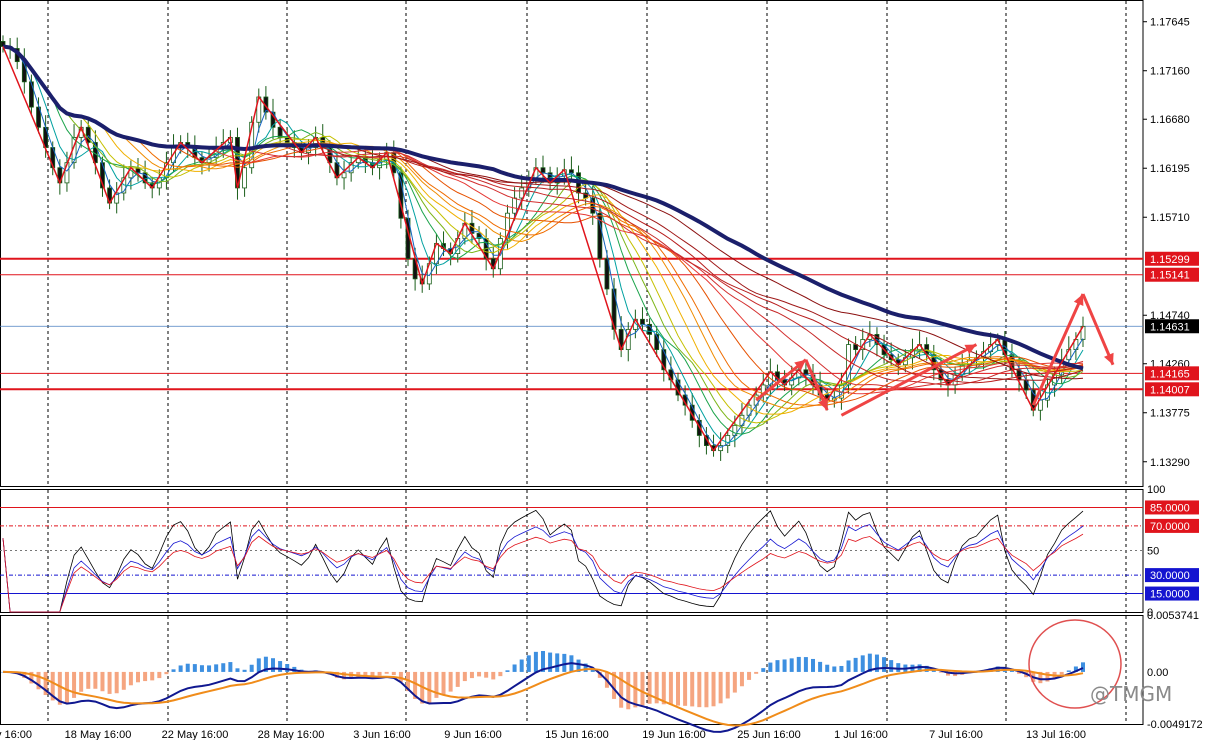  Describe the element at coordinates (1156, 490) in the screenshot. I see `rsi-tick-label: 100` at that location.